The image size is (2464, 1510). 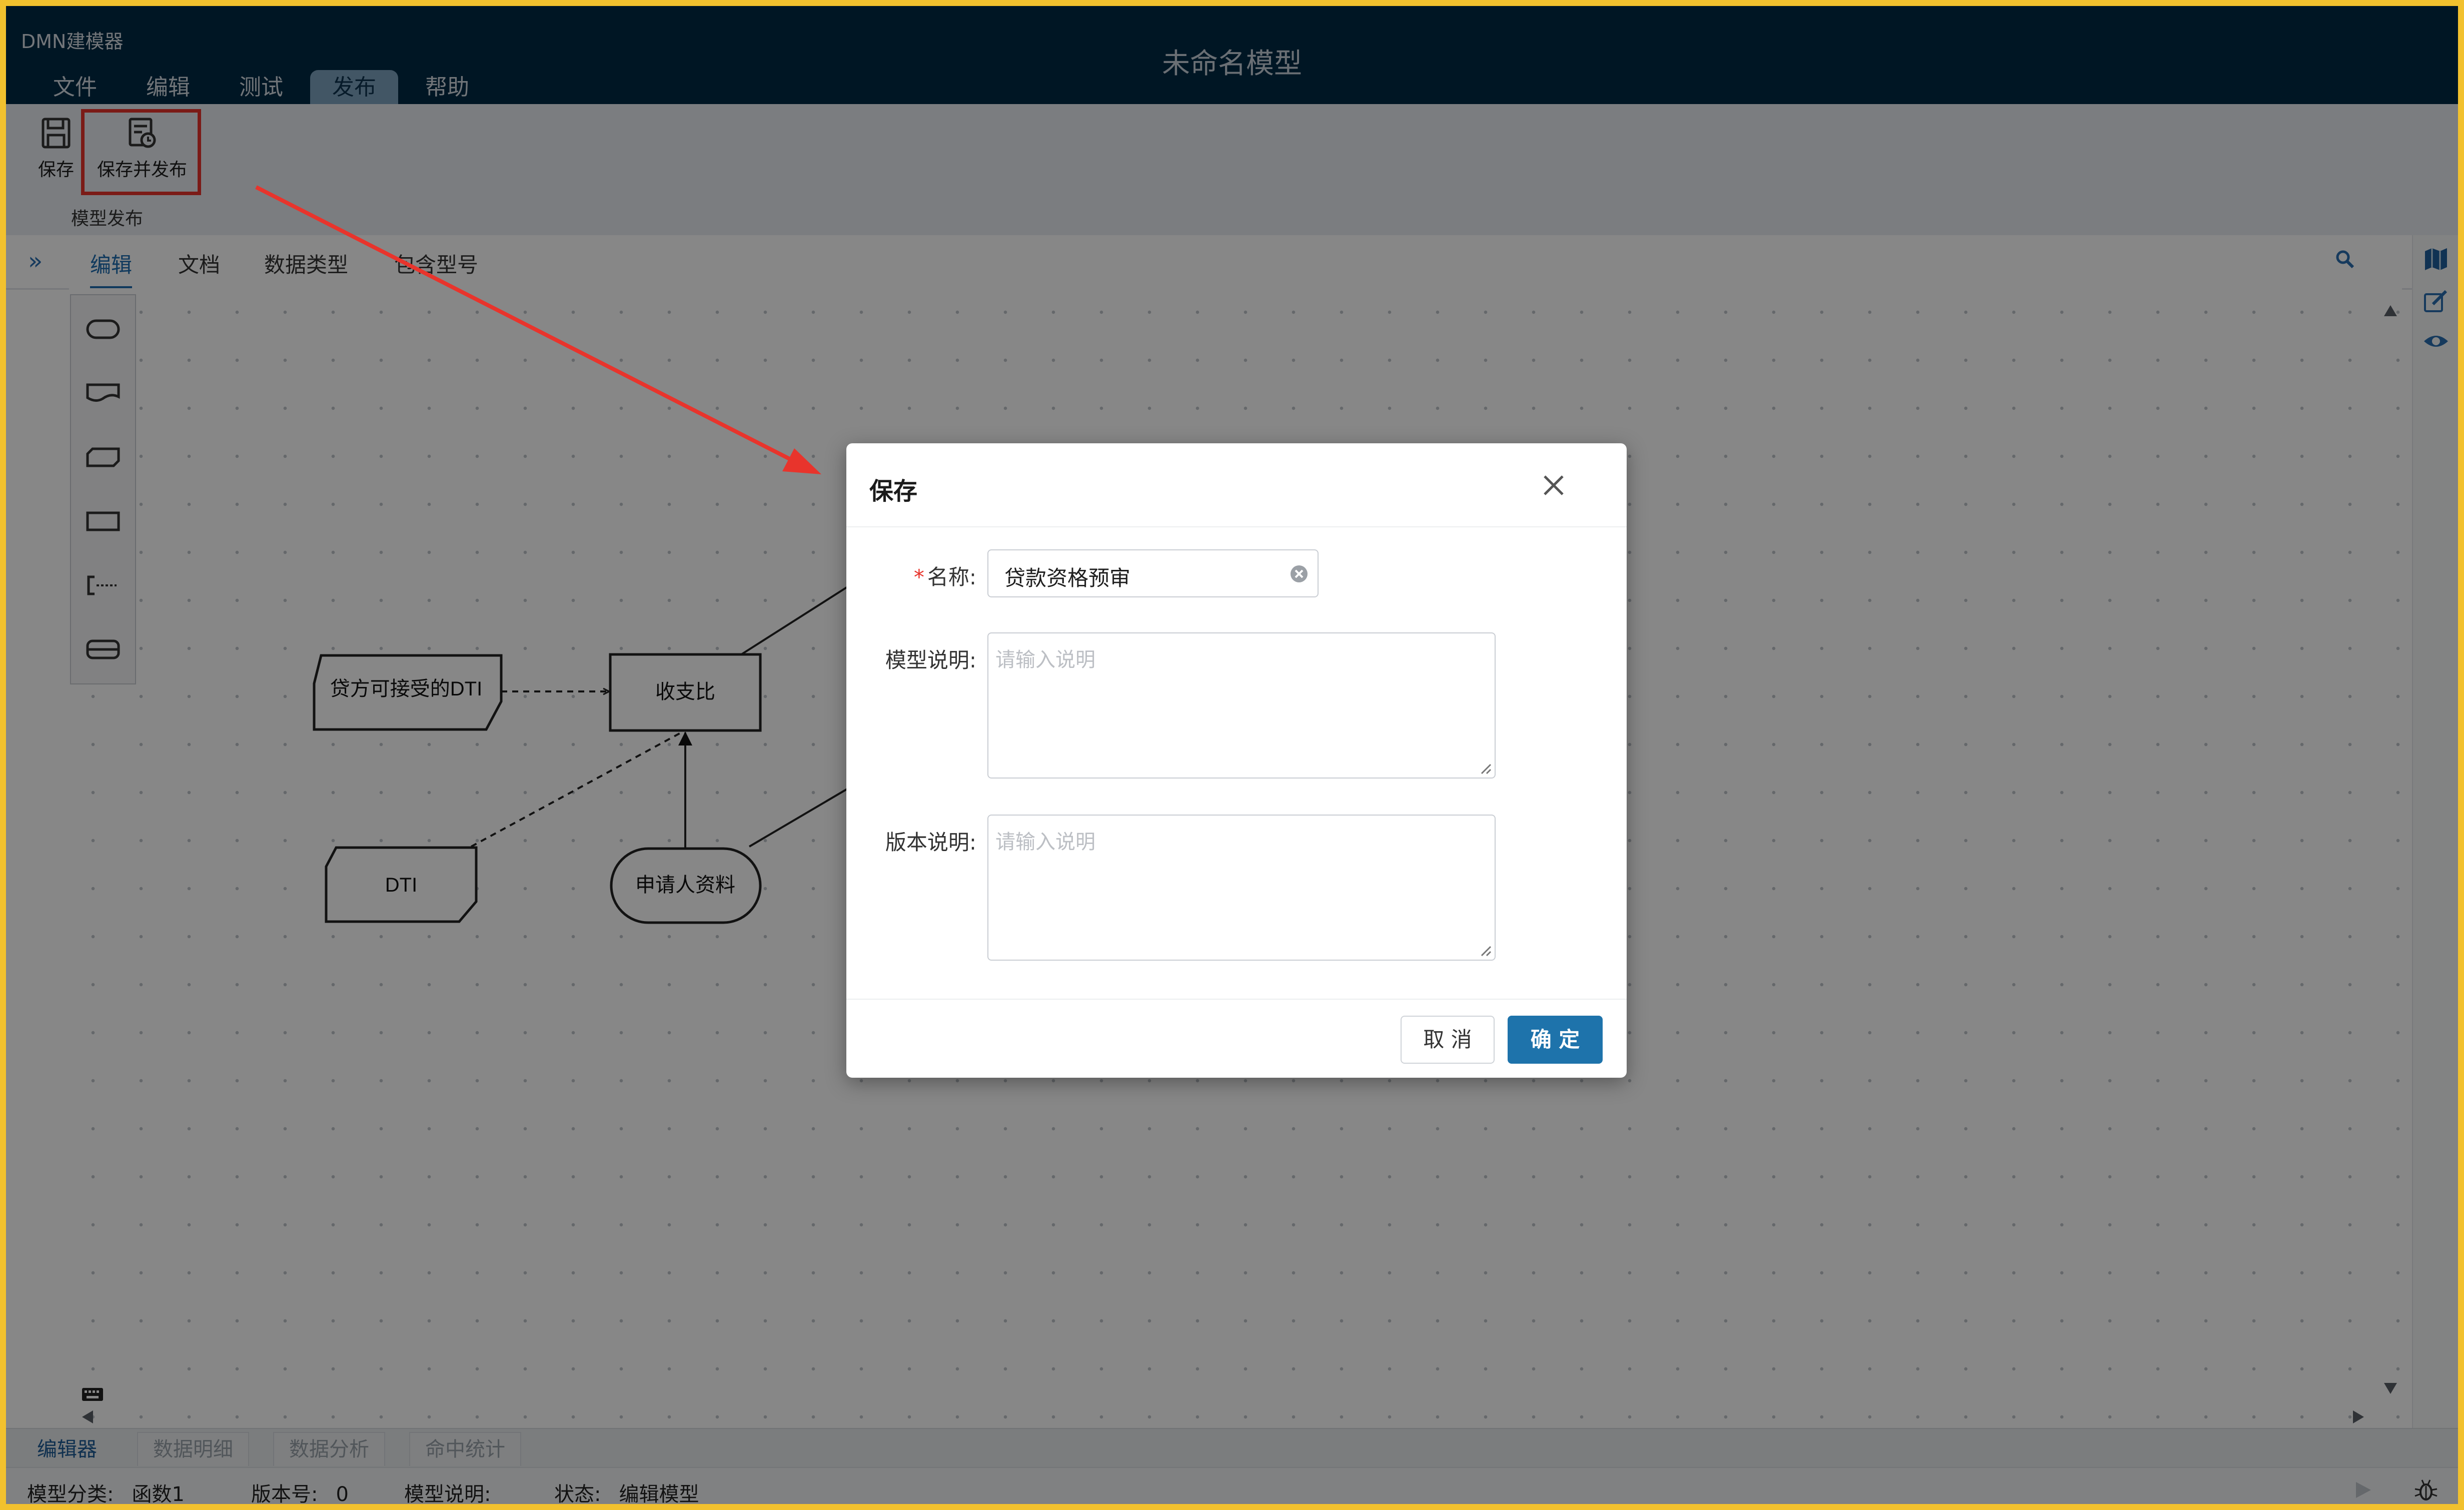 What do you see at coordinates (1448, 1040) in the screenshot?
I see `cancel-button: 取 消` at bounding box center [1448, 1040].